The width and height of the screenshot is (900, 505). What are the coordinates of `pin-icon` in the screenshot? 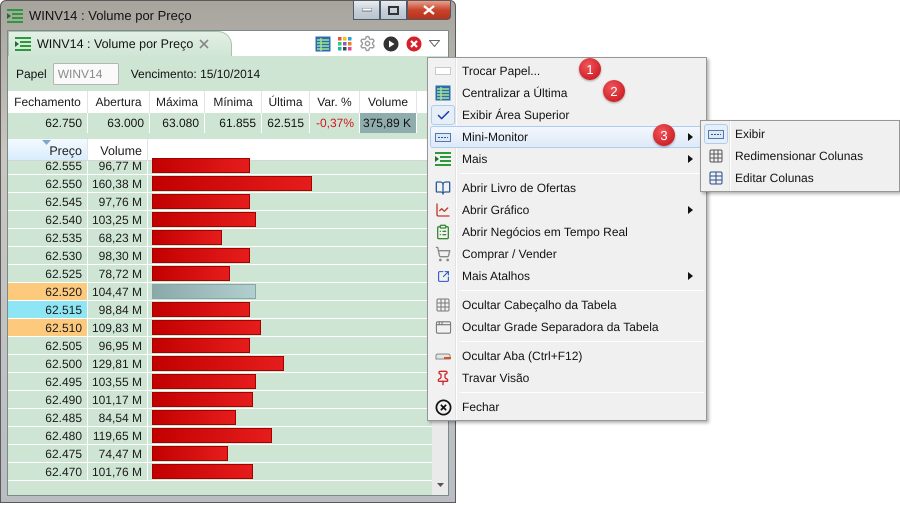 It's located at (443, 378).